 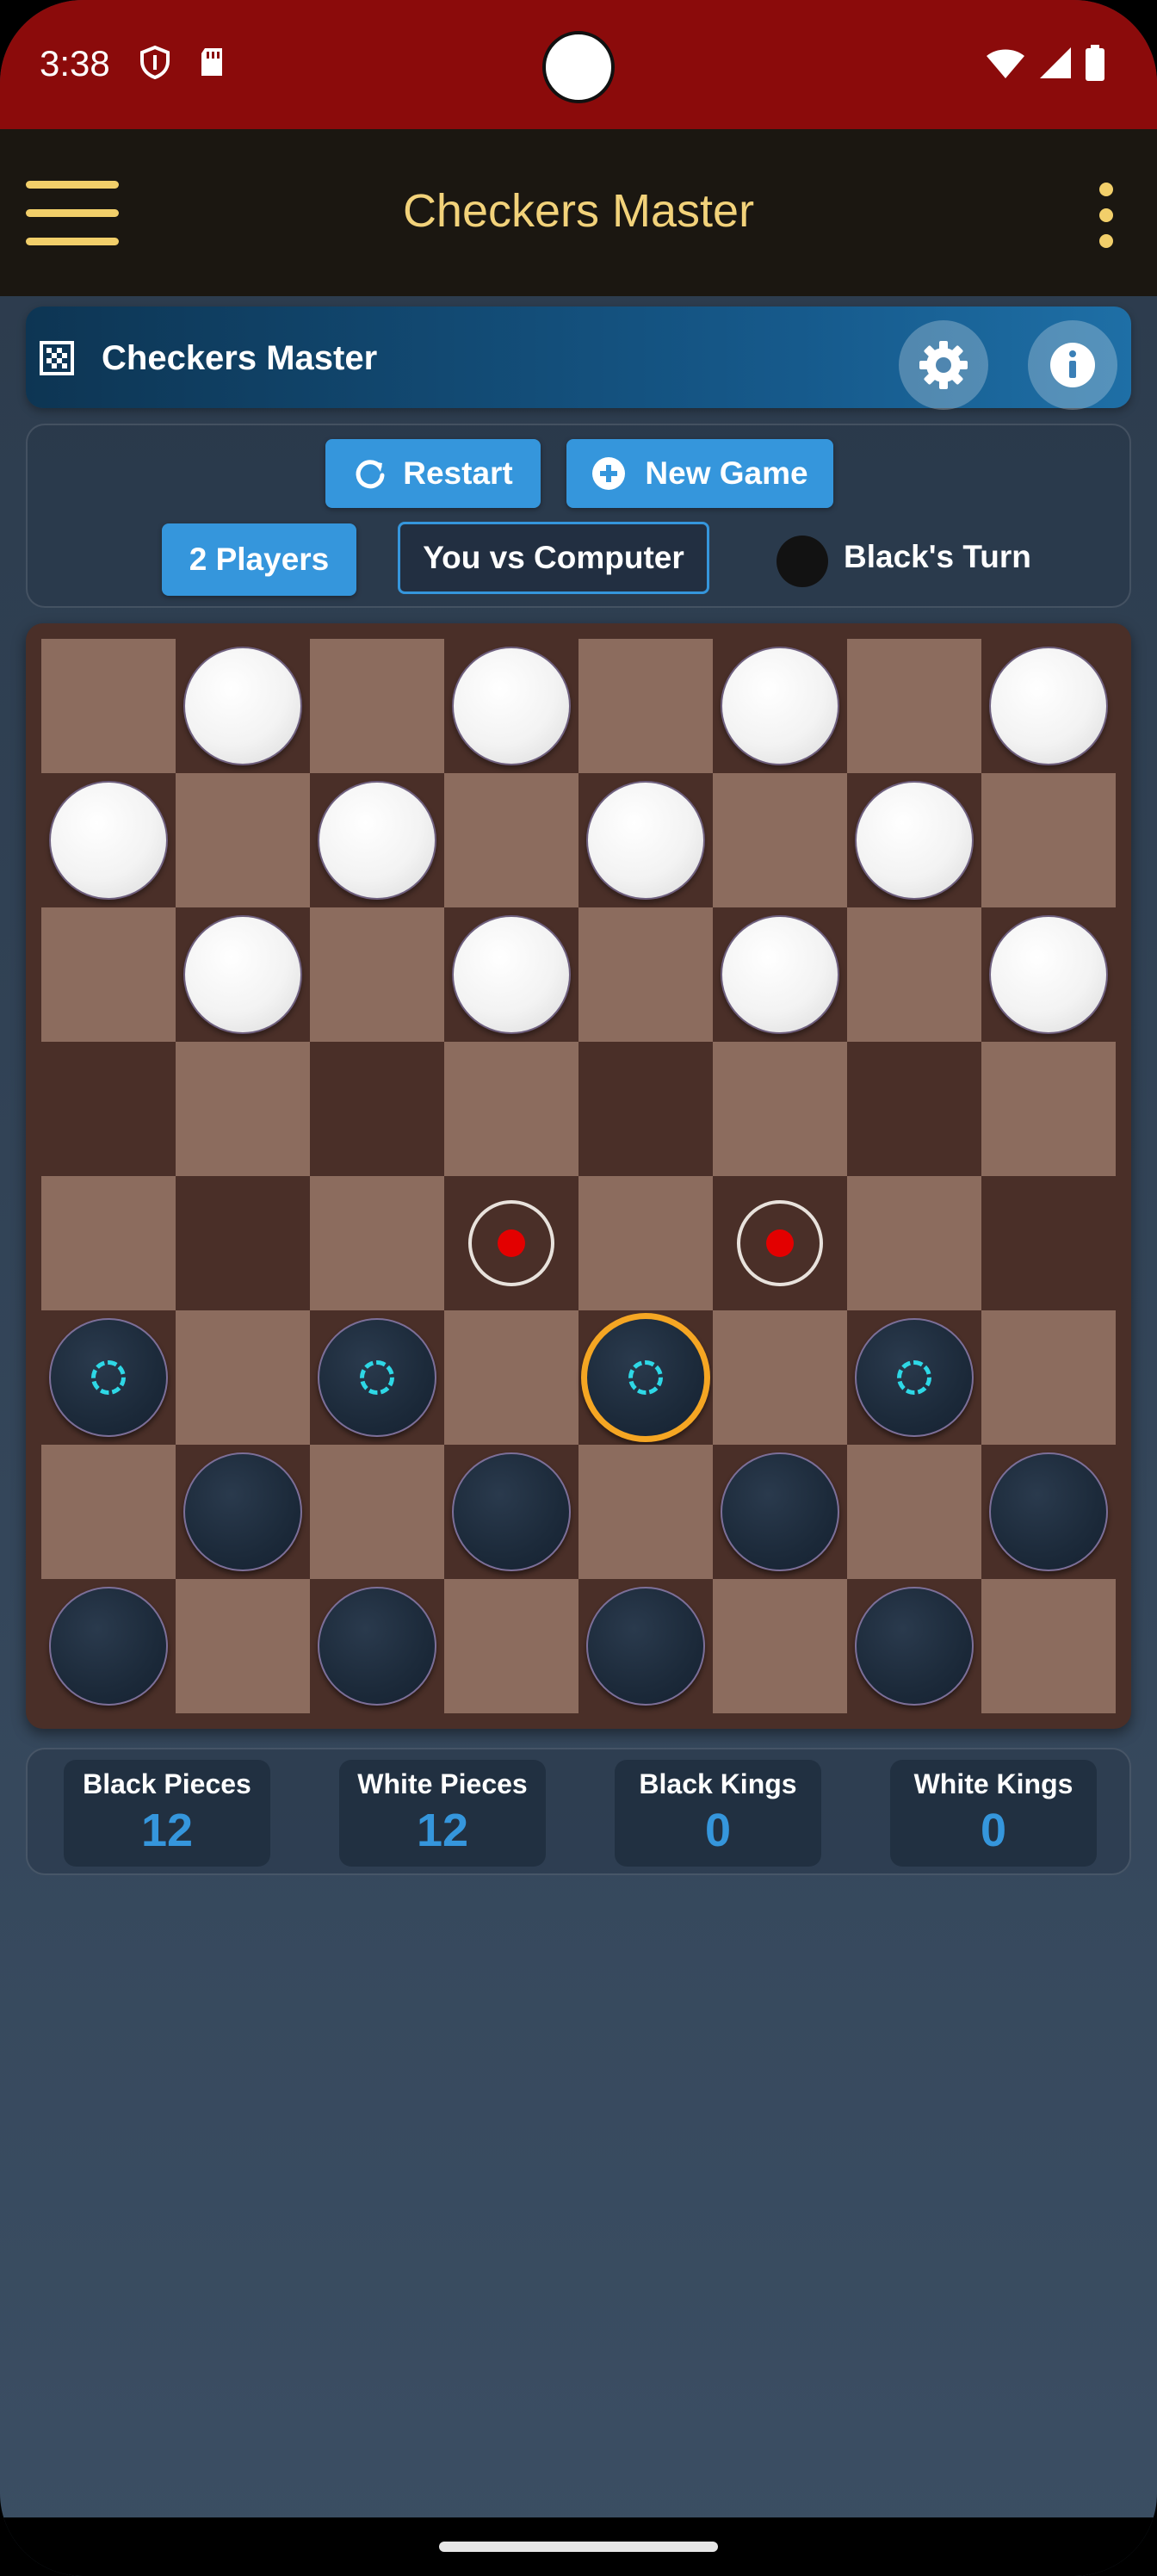 What do you see at coordinates (579, 2547) in the screenshot?
I see `home-gesture-handle` at bounding box center [579, 2547].